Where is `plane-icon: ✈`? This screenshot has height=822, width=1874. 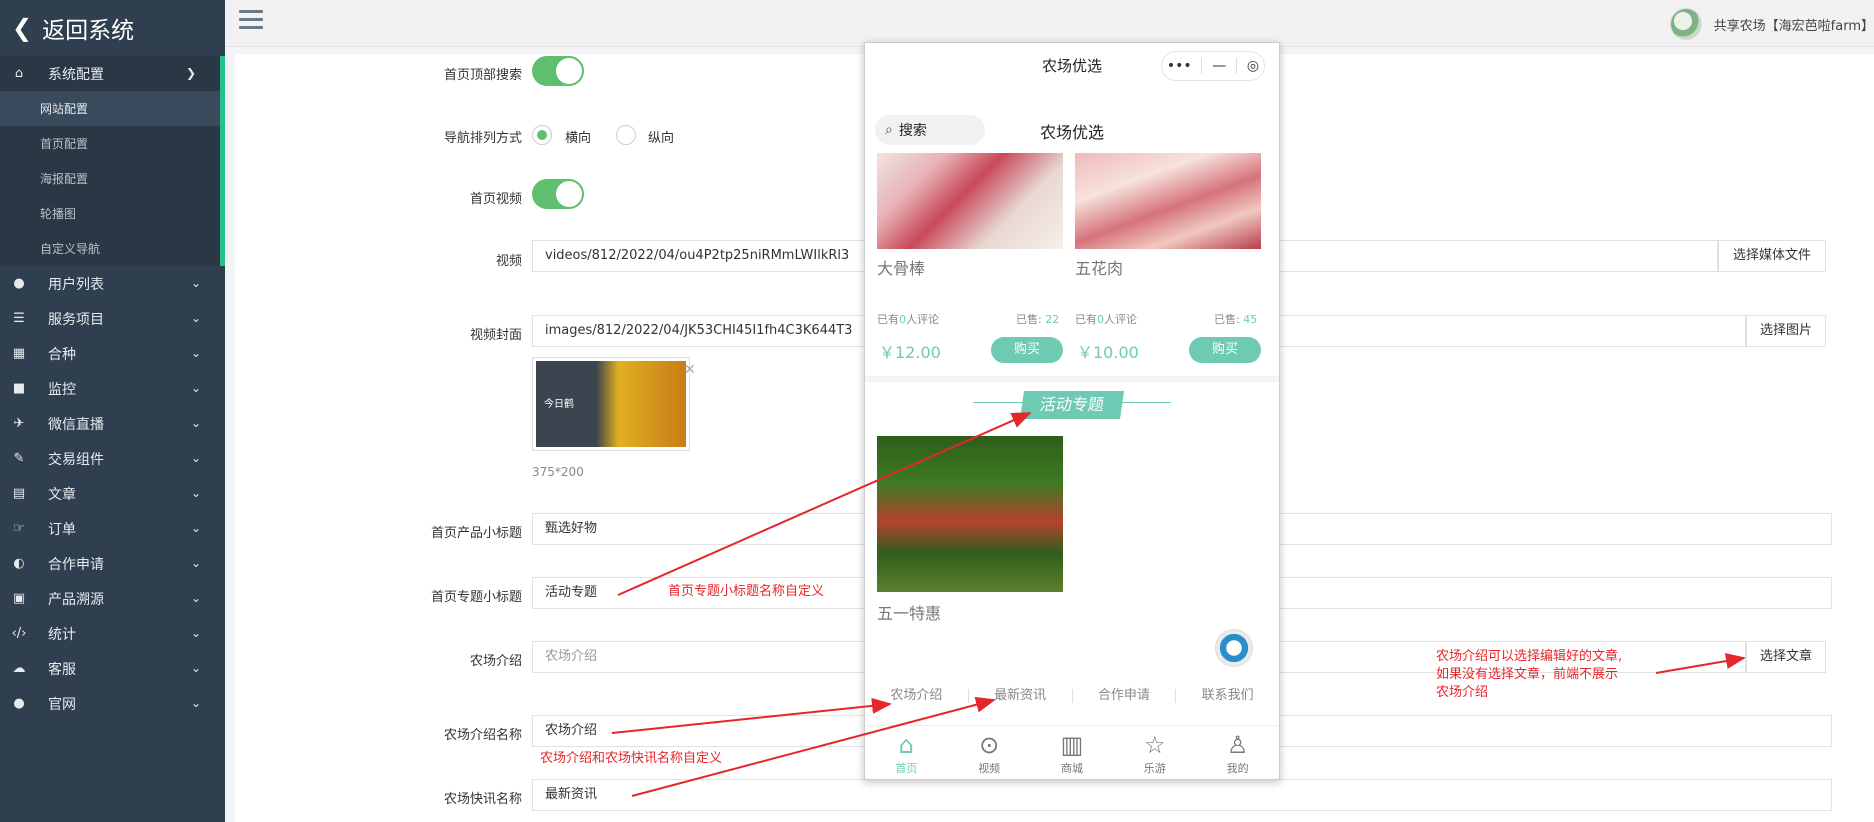
plane-icon: ✈ is located at coordinates (19, 423).